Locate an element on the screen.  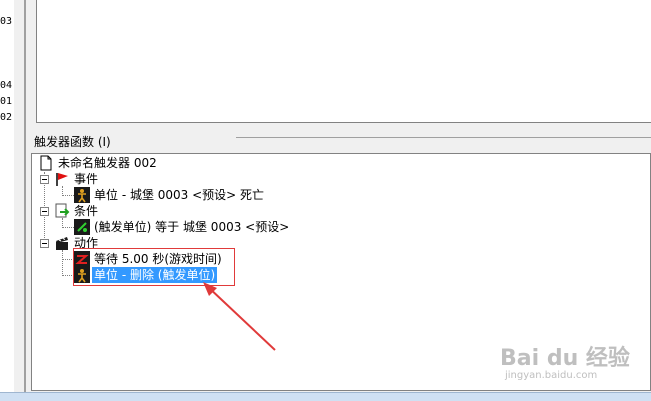
watermark-url: jingyan.baidu.com is located at coordinates (551, 375).